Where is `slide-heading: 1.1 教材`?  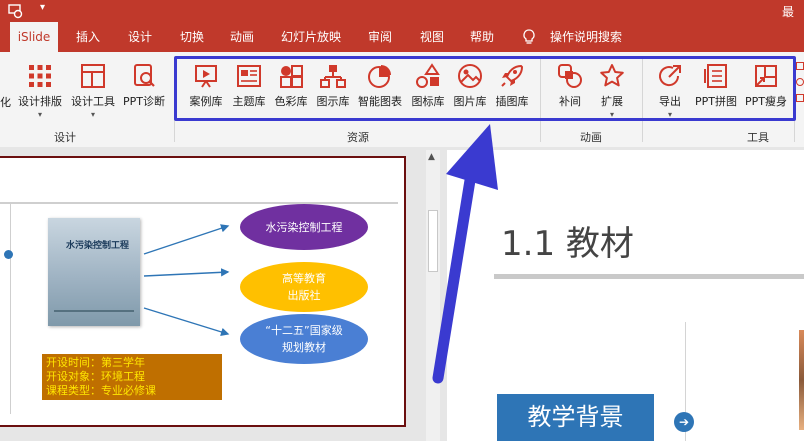
slide-heading: 1.1 教材 is located at coordinates (567, 244).